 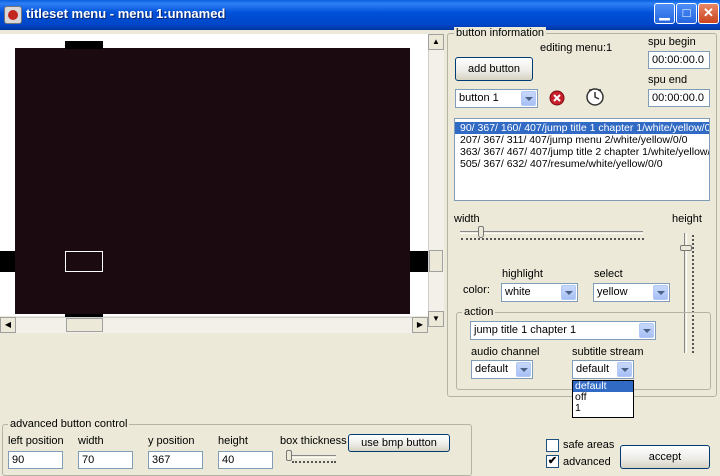 I want to click on scroll-down-button: ▼, so click(x=436, y=319).